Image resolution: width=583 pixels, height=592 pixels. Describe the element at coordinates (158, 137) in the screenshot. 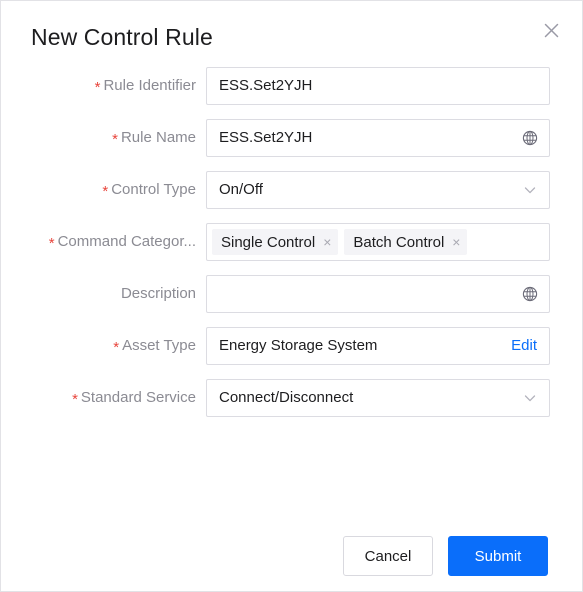

I see `field-label-text: Rule Name` at that location.